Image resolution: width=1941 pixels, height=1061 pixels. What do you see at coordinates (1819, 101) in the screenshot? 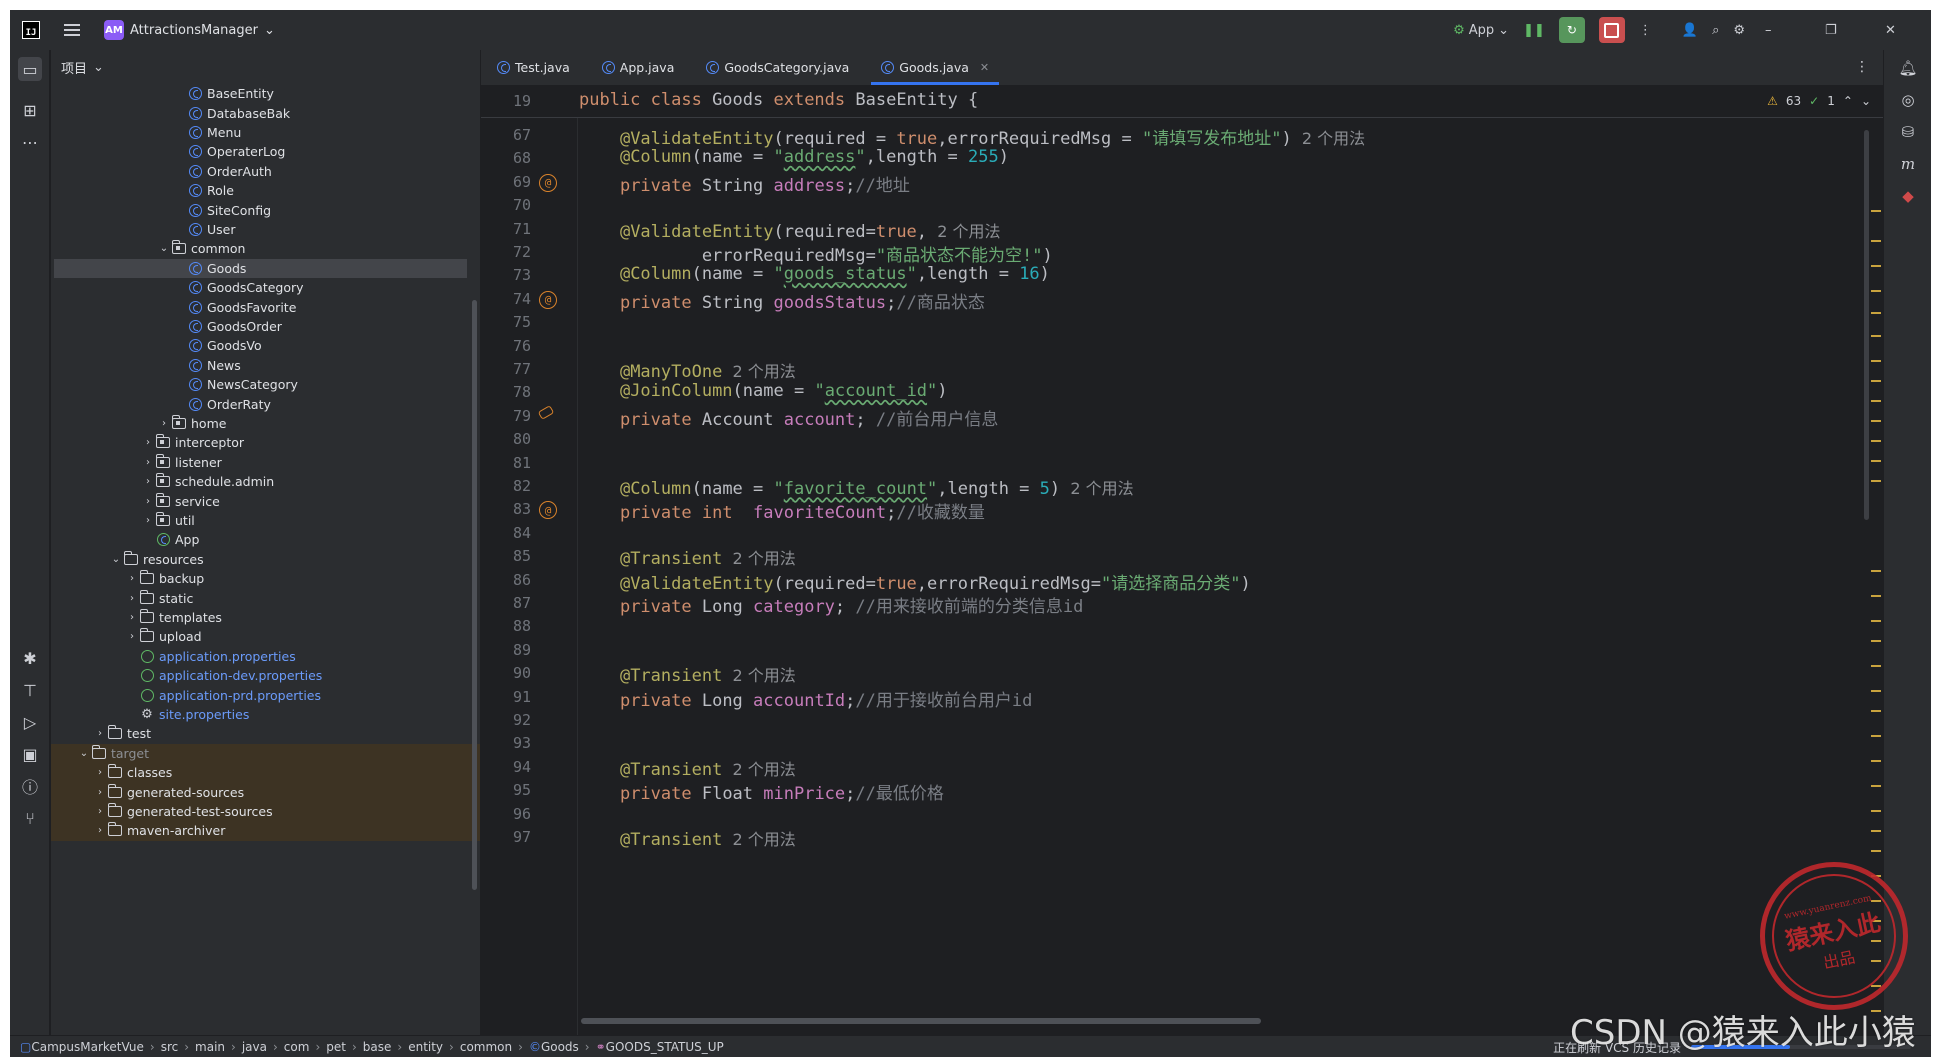
I see `inspection-widget: ⚠ 63 ✓ 1 ⌃ ⌄` at bounding box center [1819, 101].